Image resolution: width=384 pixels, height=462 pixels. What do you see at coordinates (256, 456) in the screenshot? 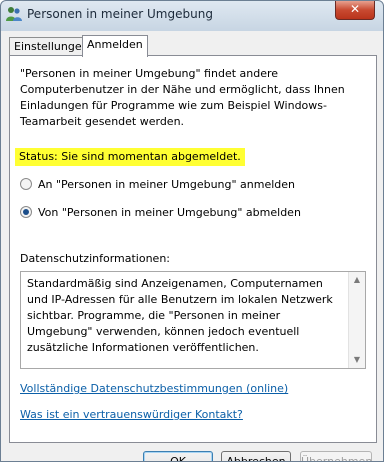
I see `cancel-button: Abbrechen` at bounding box center [256, 456].